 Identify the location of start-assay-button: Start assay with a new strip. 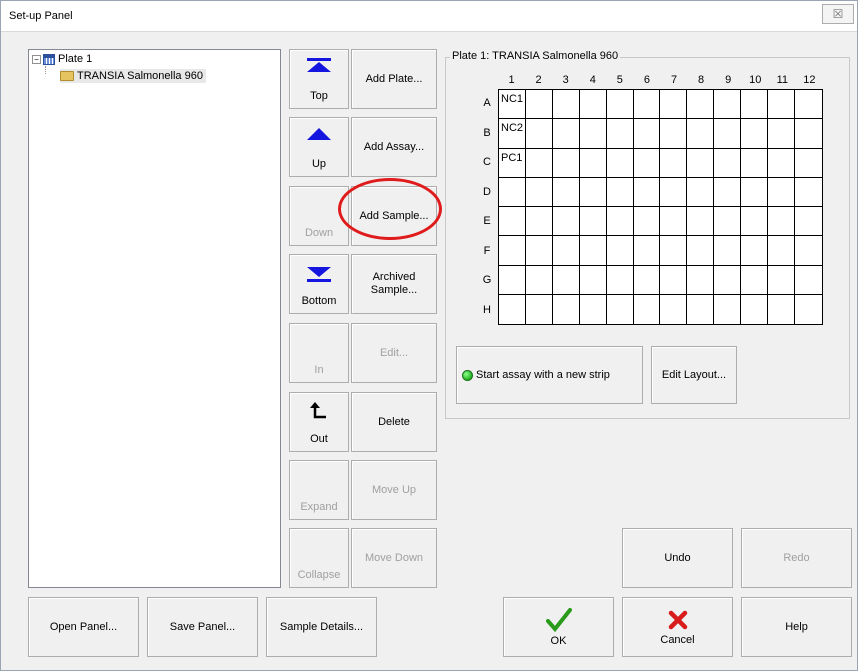
(549, 375).